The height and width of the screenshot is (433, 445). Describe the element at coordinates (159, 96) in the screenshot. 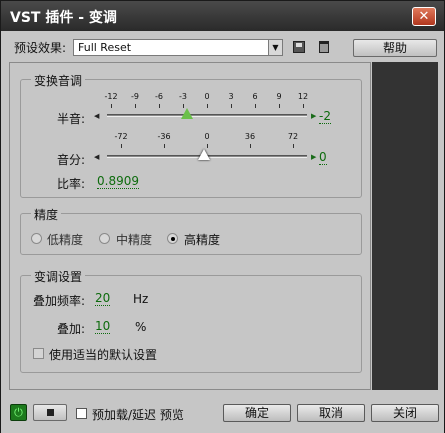

I see `semitone-tick-label: -6` at that location.